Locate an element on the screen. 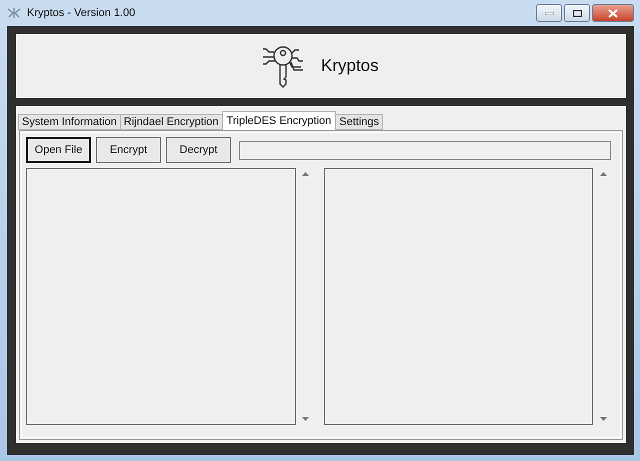  tab: TripleDES Encryption is located at coordinates (279, 120).